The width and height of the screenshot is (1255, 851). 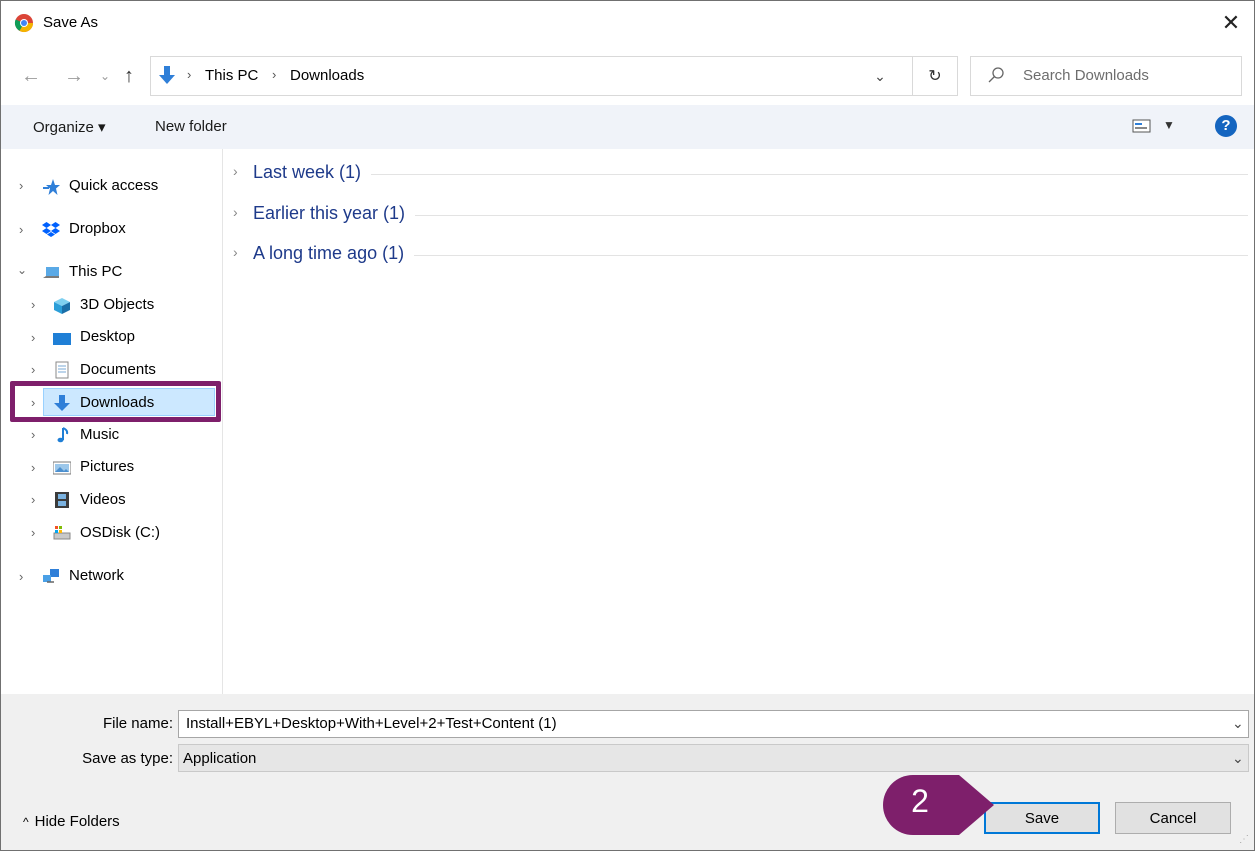 I want to click on refresh-button: ↻, so click(x=935, y=76).